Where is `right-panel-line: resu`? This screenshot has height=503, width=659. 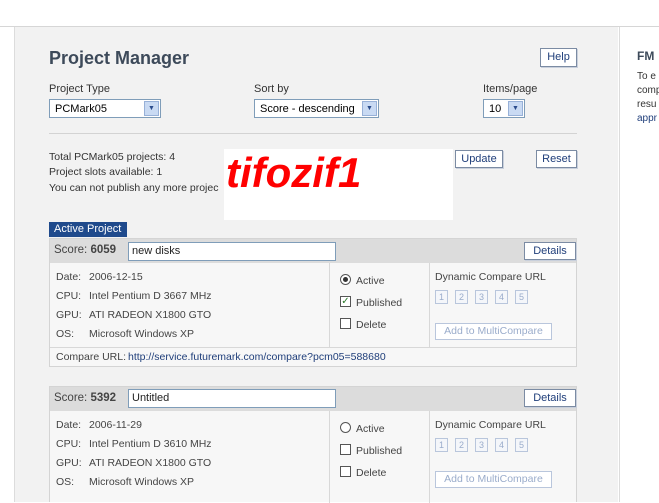 right-panel-line: resu is located at coordinates (647, 104).